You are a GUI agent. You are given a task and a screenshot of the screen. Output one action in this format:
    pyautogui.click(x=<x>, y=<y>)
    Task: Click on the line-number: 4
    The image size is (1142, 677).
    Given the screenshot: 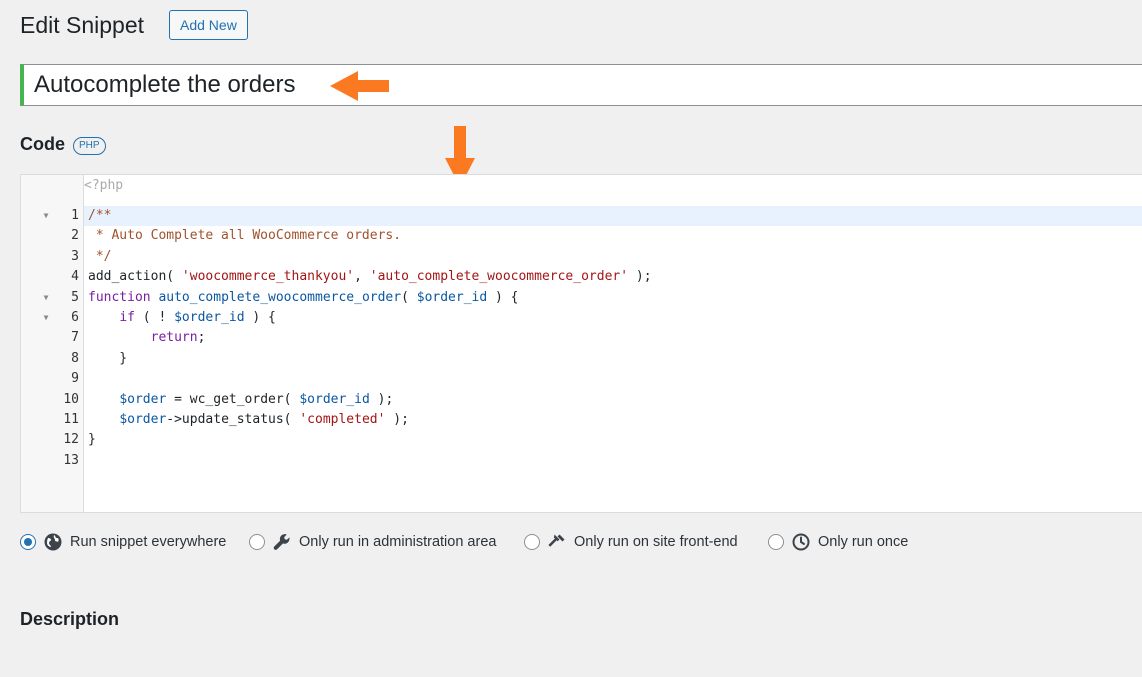 What is the action you would take?
    pyautogui.click(x=75, y=277)
    